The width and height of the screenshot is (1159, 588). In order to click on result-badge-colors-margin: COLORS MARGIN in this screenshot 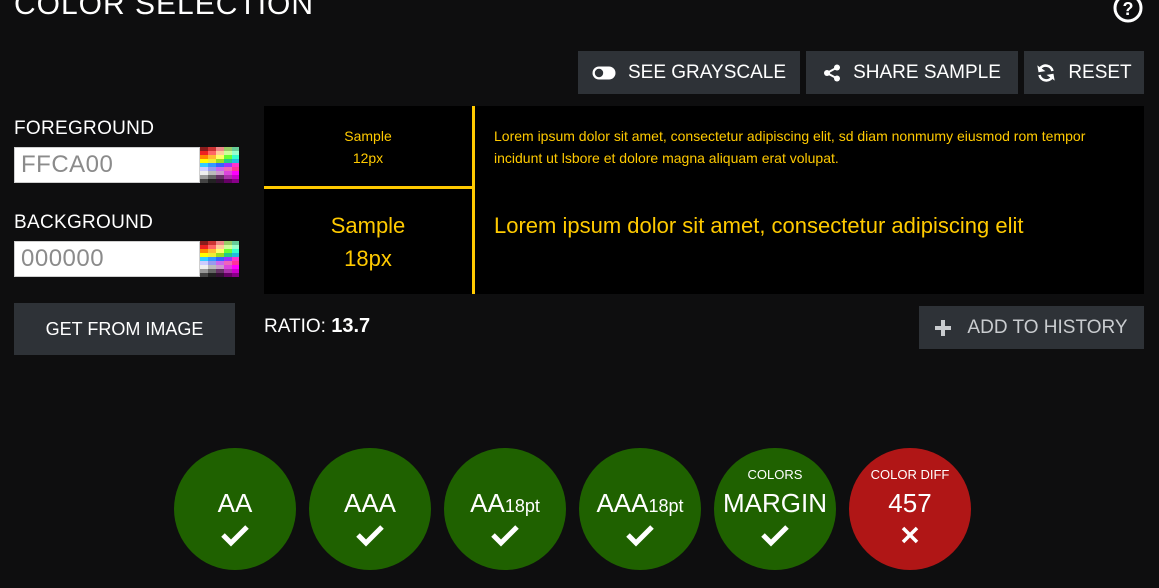, I will do `click(775, 509)`.